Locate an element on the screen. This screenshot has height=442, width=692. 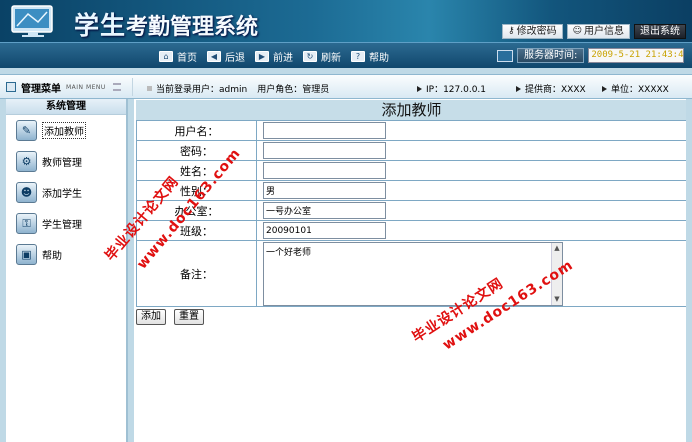
top-actions: ⚷ 修改密码 ☺ 用户信息 退出系统 is located at coordinates (594, 31).